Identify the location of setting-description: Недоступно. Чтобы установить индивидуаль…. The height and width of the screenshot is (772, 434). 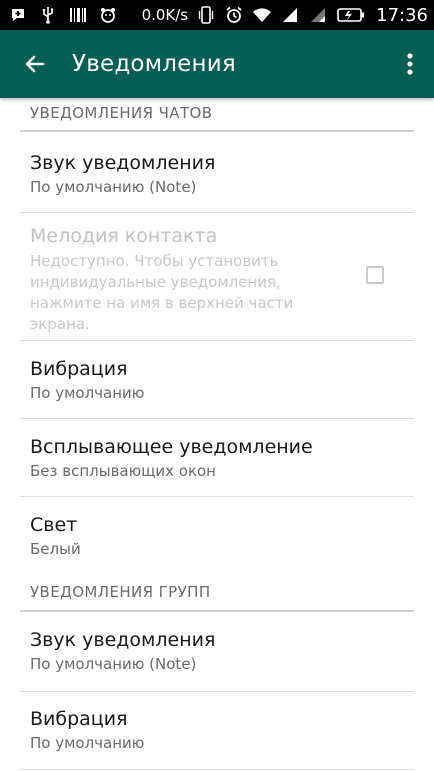
(162, 292).